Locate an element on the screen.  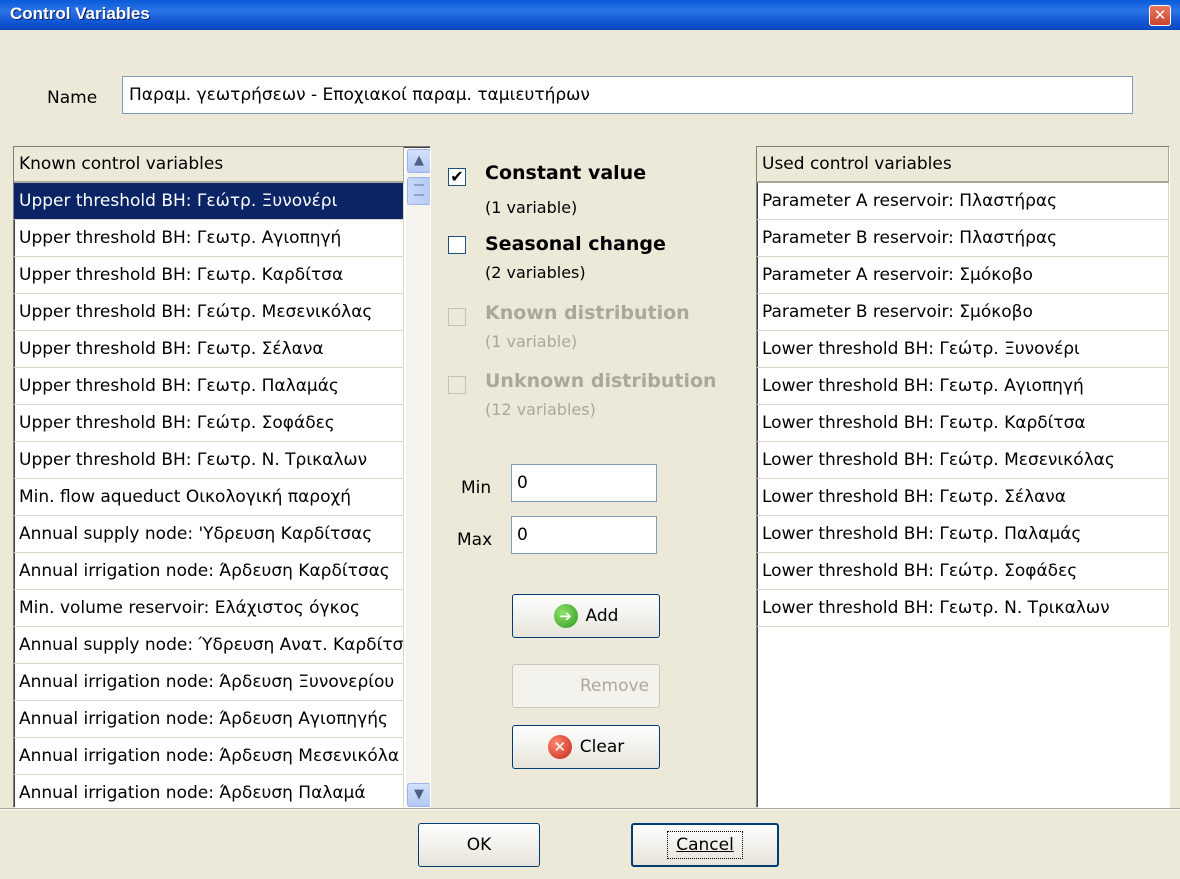
used-variables-header: Used control variables is located at coordinates (963, 165).